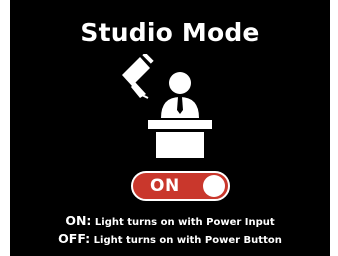 The image size is (338, 256). I want to click on studio-presenter-illustration, so click(167, 106).